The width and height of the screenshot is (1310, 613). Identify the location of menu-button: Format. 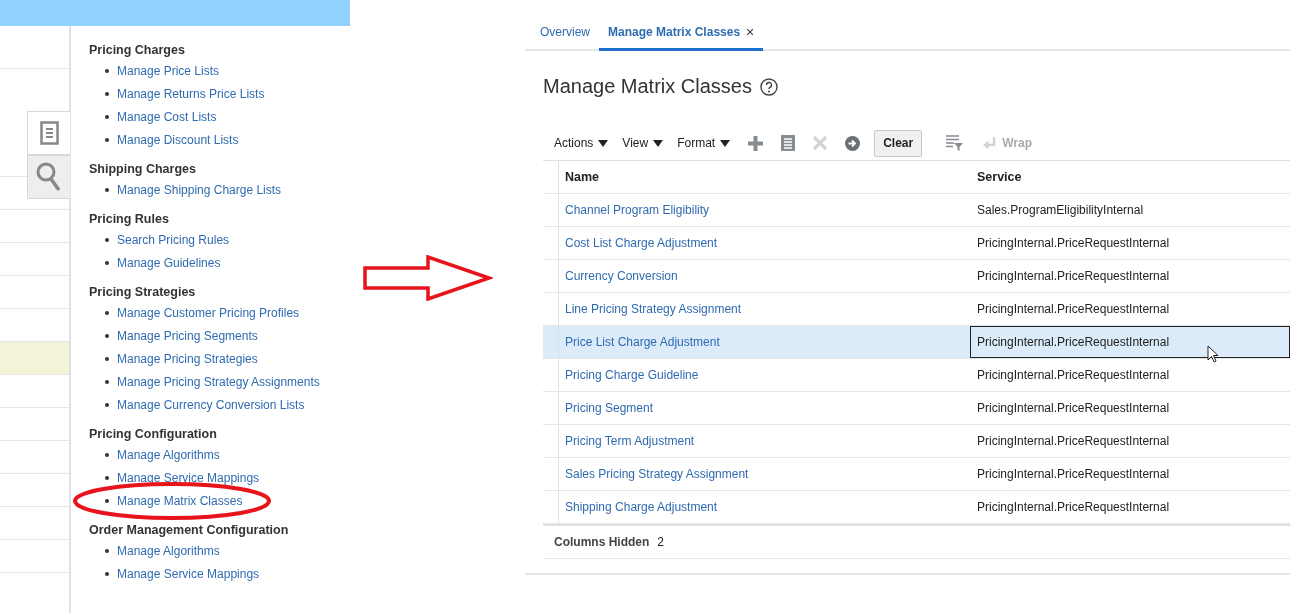
(704, 143).